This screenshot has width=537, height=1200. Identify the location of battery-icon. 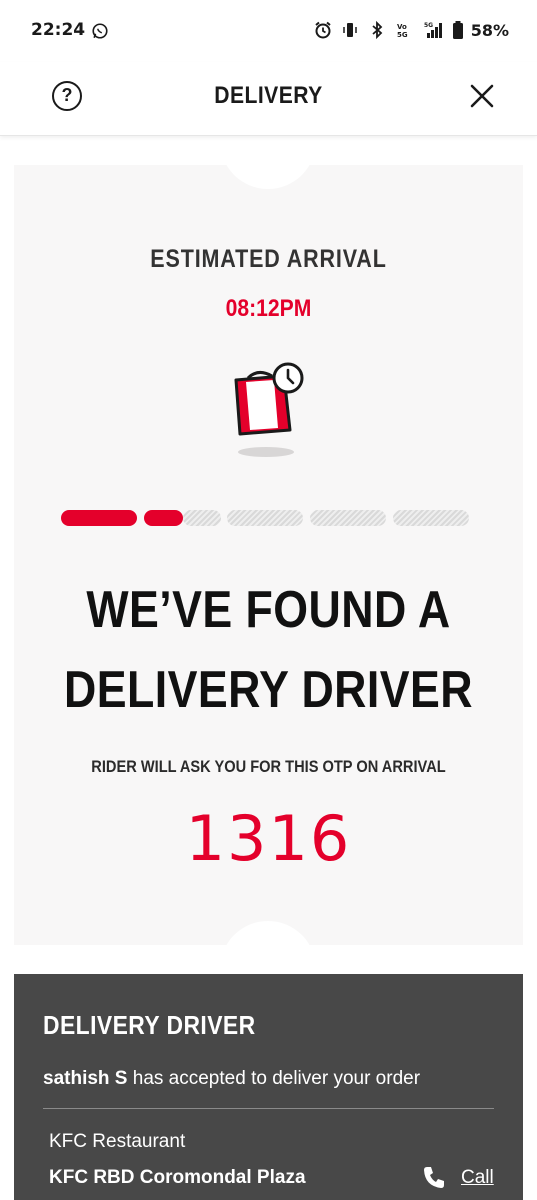
(457, 30).